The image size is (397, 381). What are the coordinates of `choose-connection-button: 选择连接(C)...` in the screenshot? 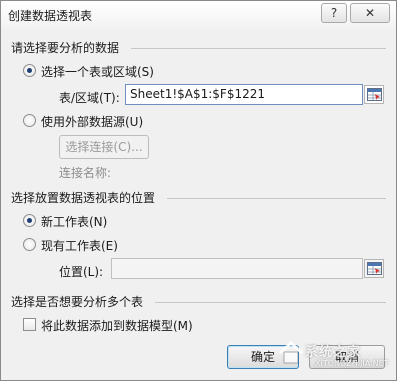 It's located at (104, 147).